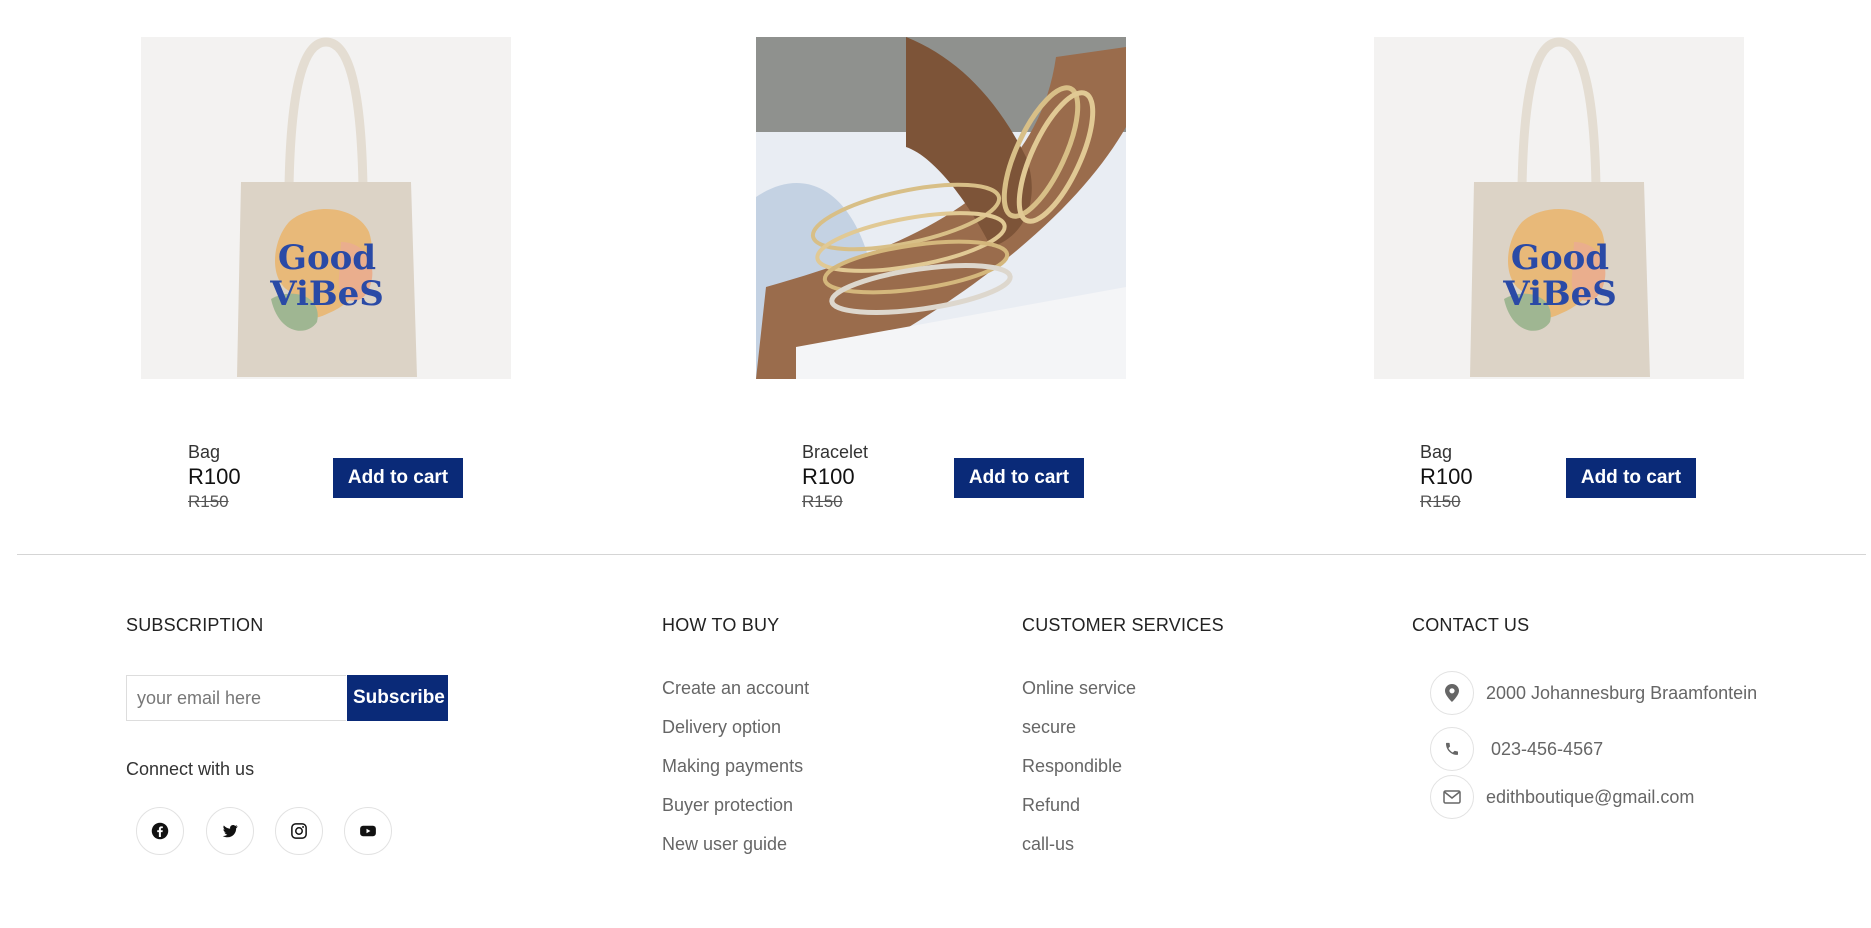 This screenshot has height=928, width=1871. I want to click on youtube-icon, so click(368, 831).